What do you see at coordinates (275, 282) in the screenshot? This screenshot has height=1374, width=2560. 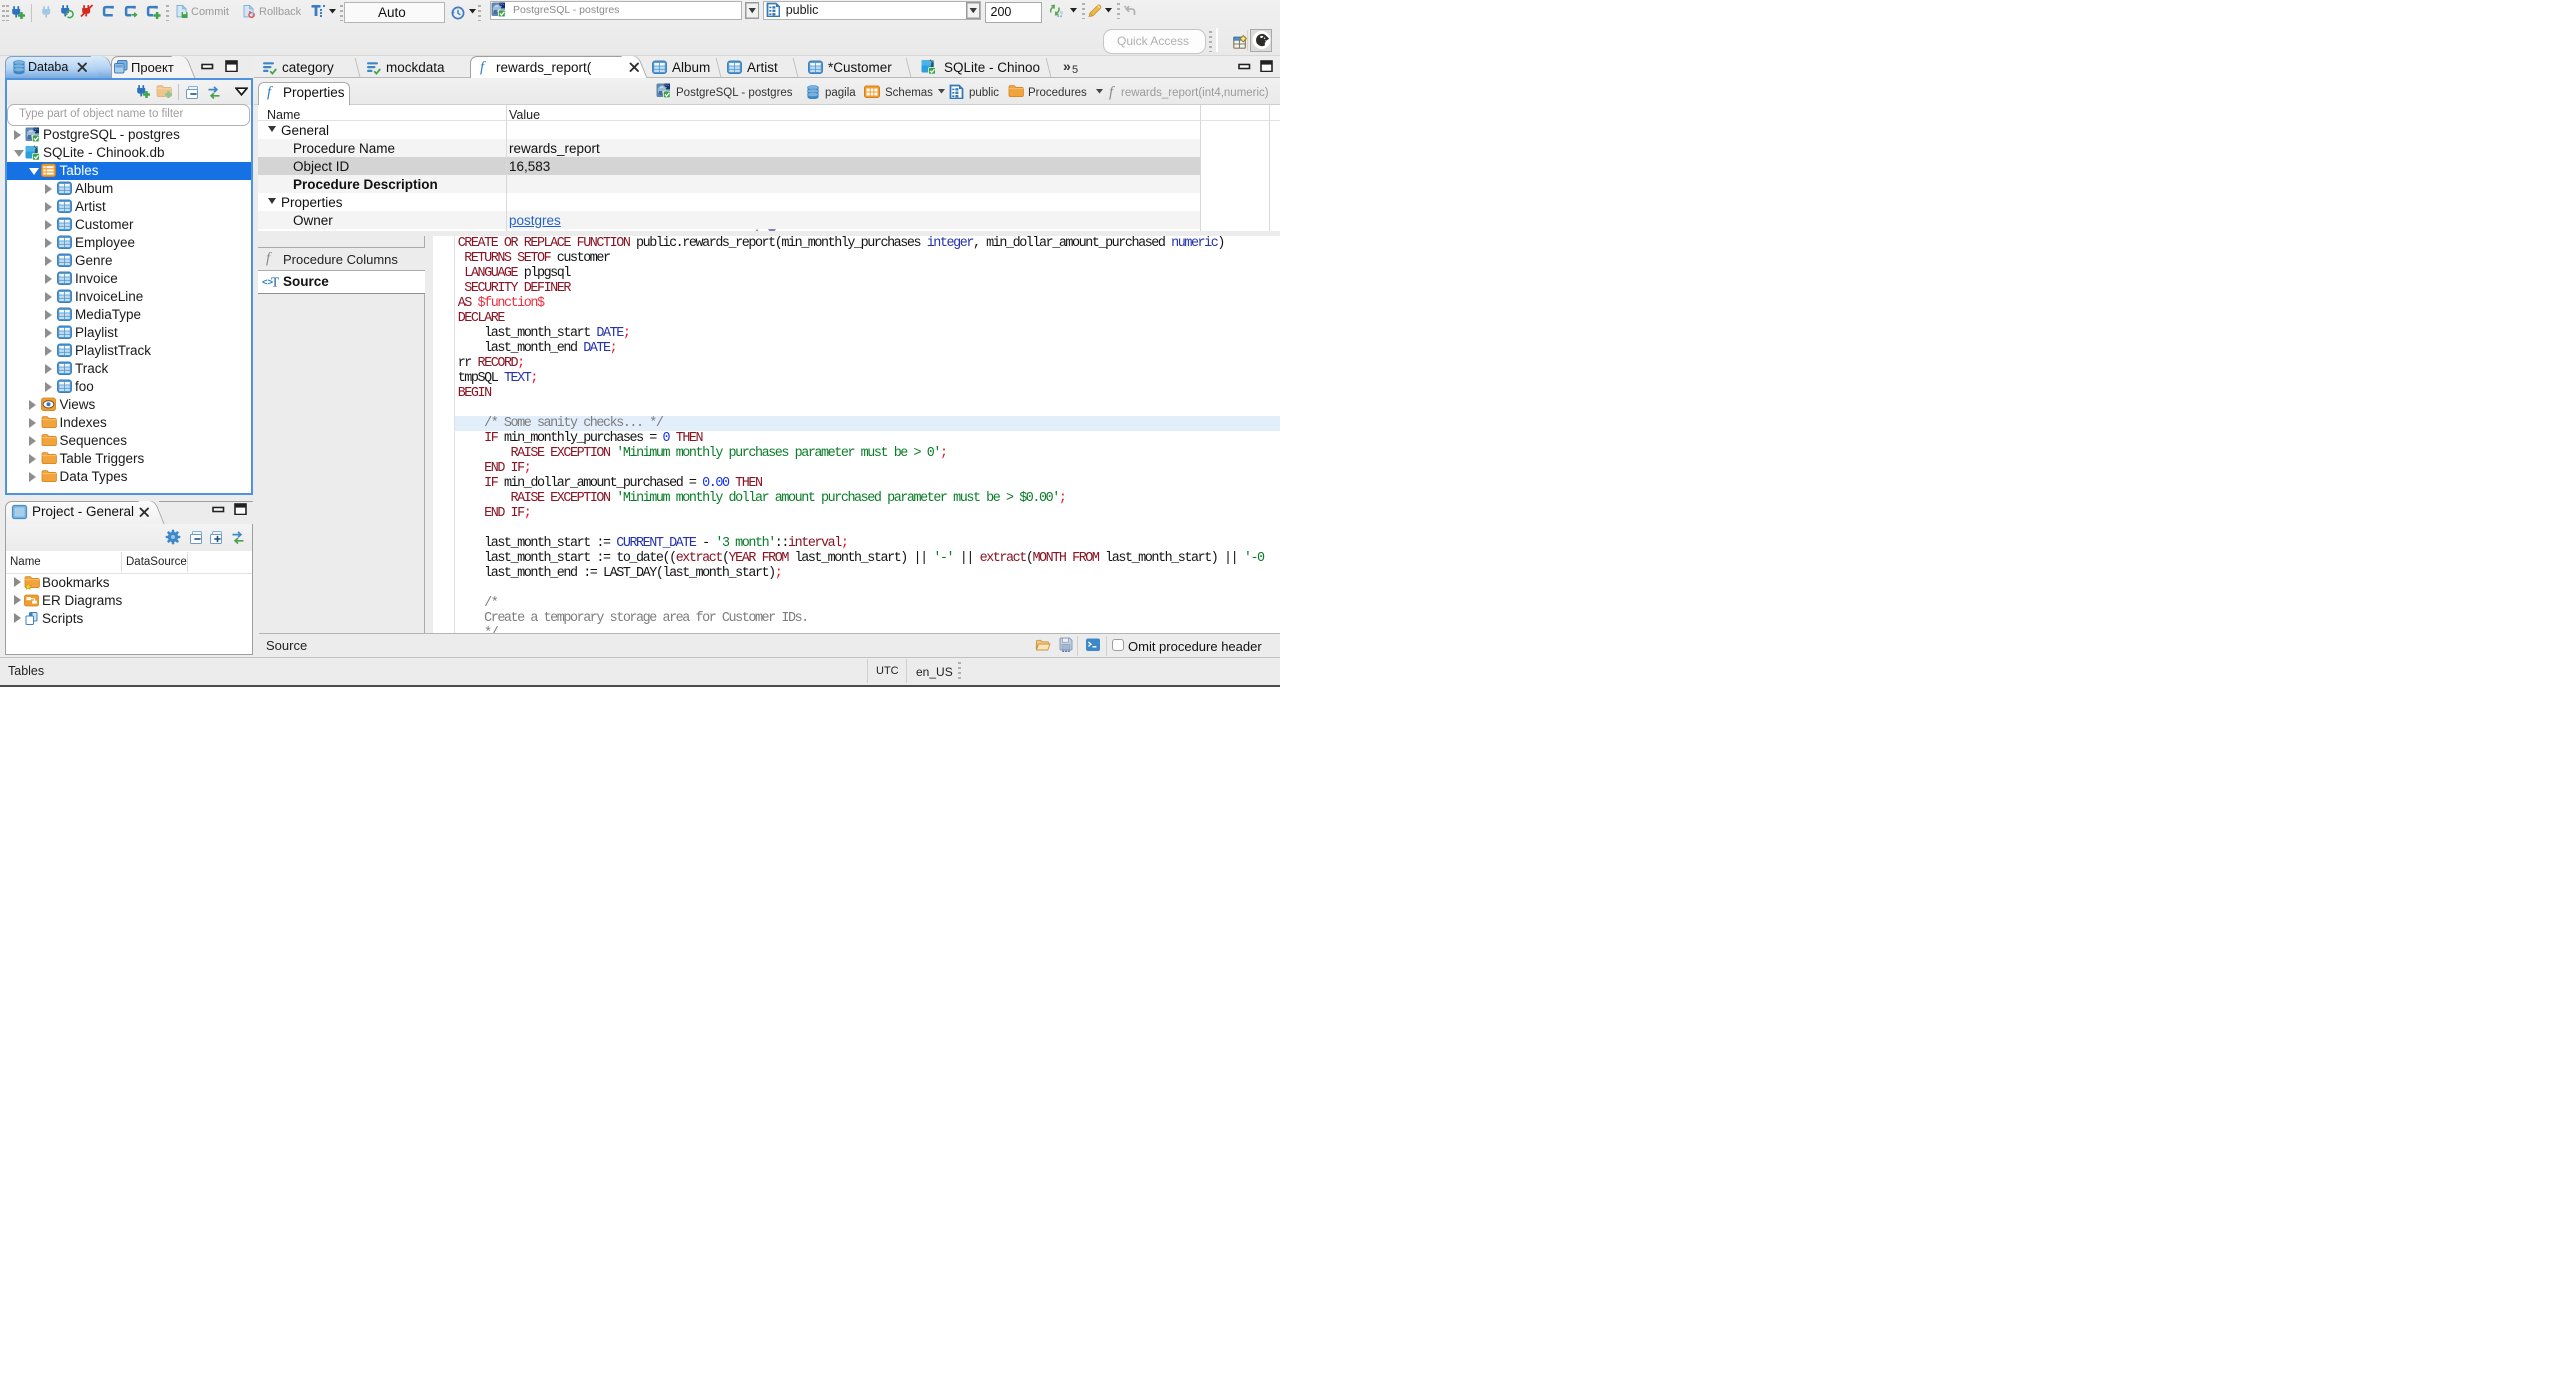 I see `svg-text: T` at bounding box center [275, 282].